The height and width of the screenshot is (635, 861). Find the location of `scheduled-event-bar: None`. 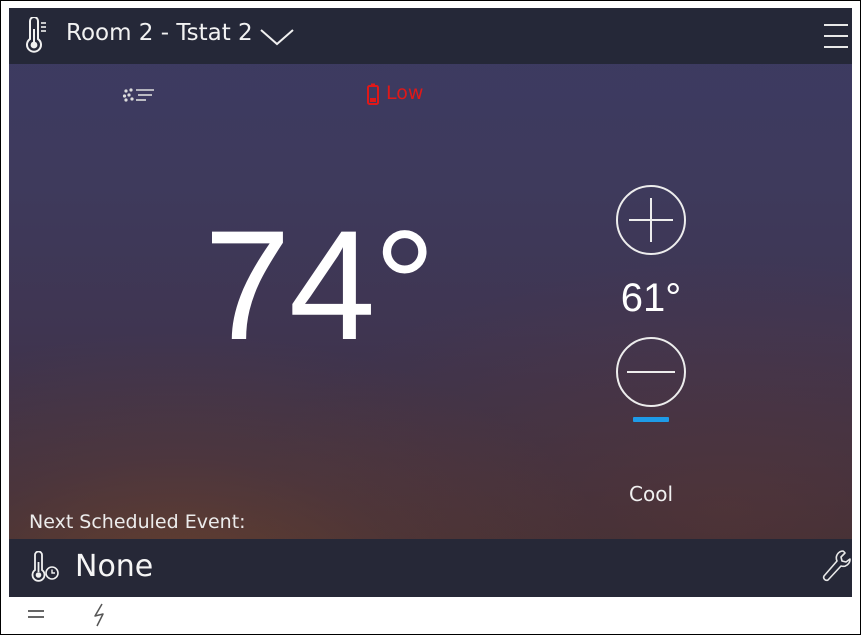

scheduled-event-bar: None is located at coordinates (430, 568).